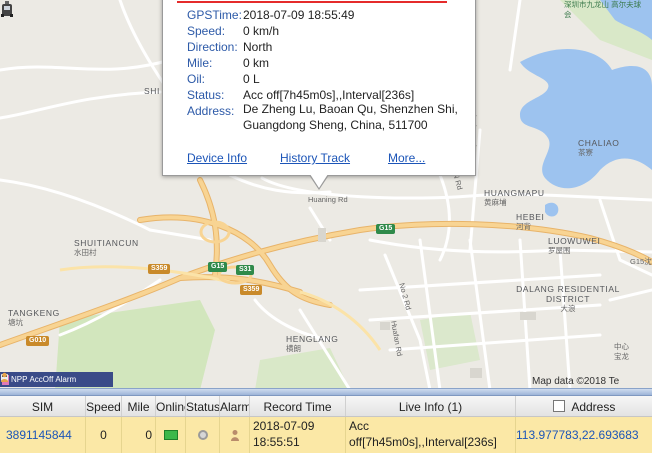 Image resolution: width=652 pixels, height=455 pixels. I want to click on map-label-baolong: 中心 宝龙, so click(621, 351).